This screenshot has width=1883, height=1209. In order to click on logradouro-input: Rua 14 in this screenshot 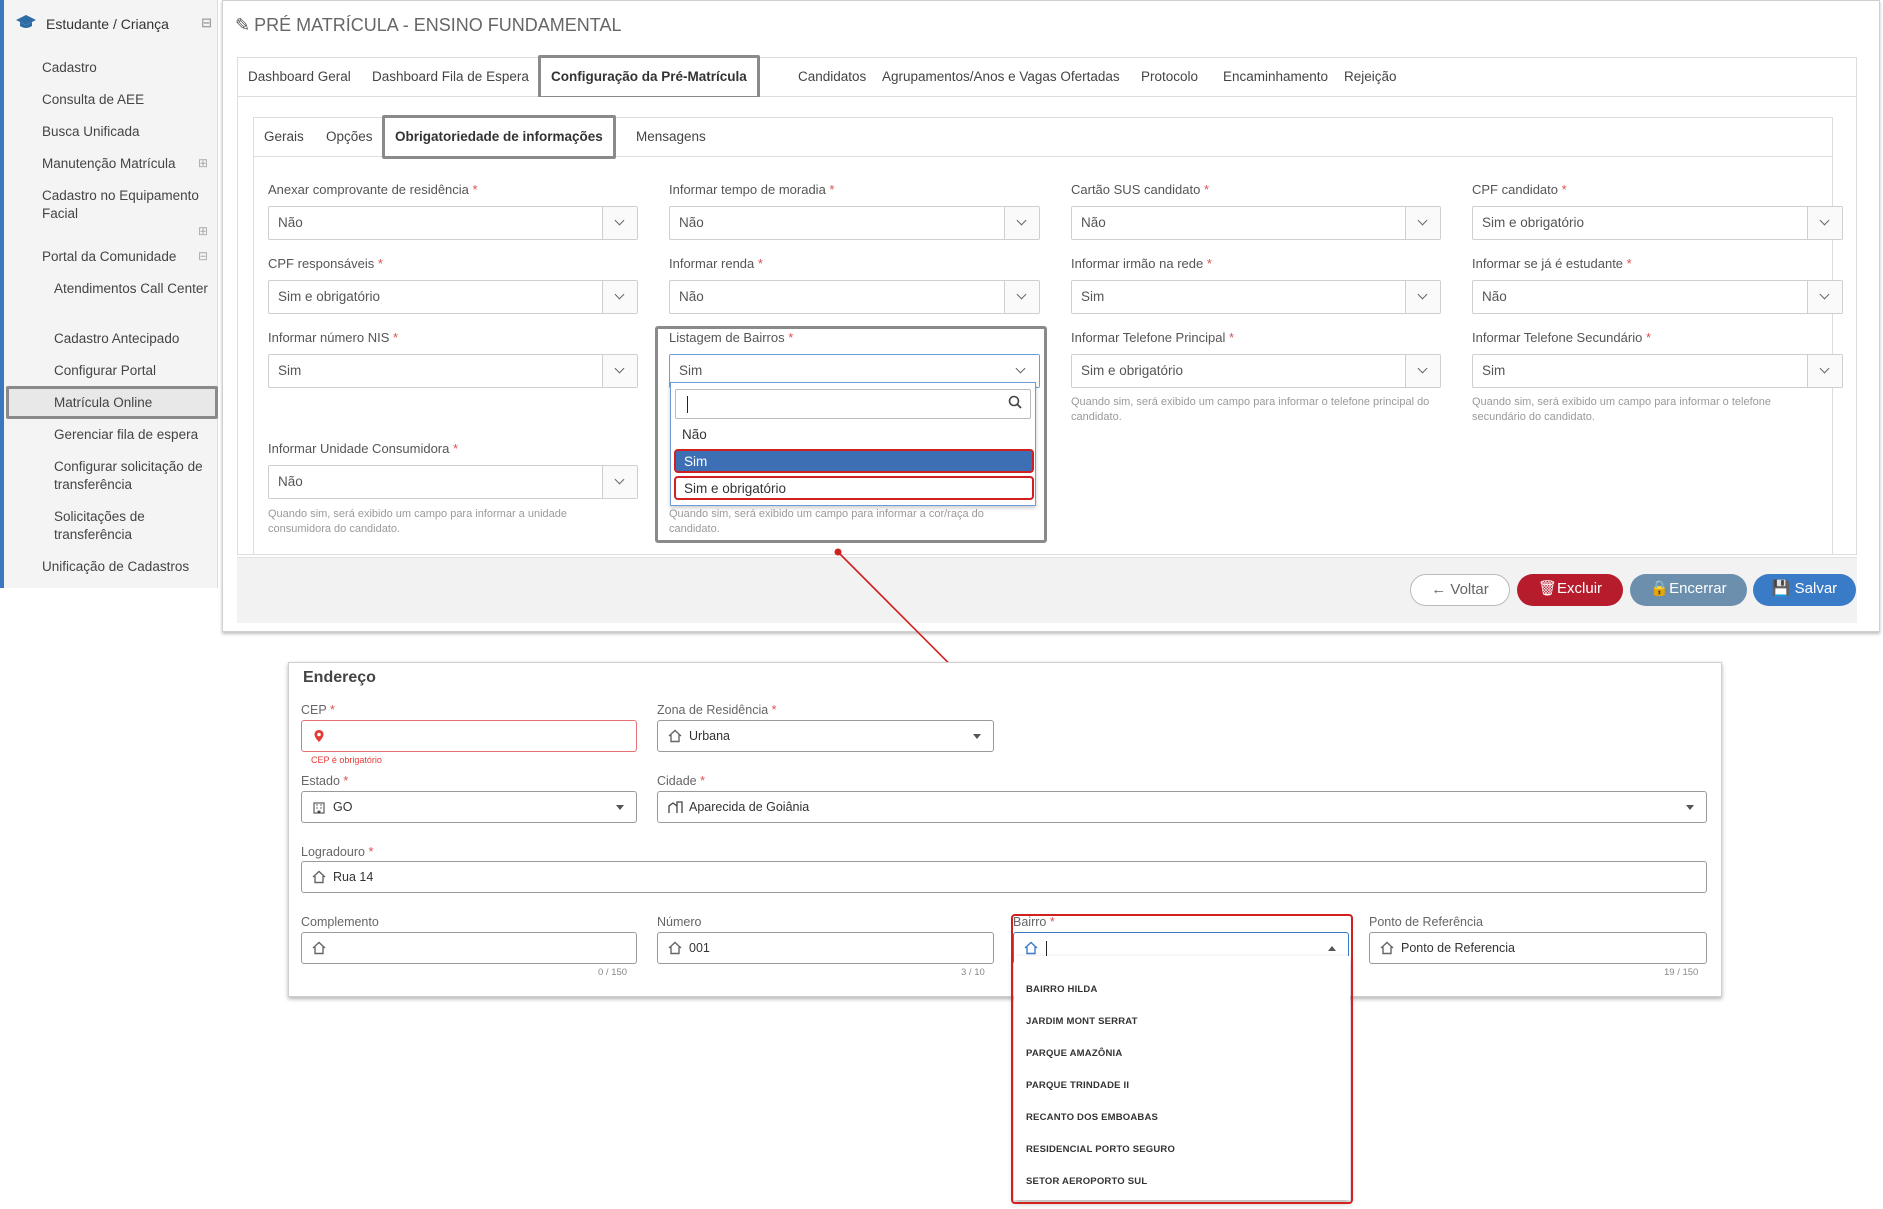, I will do `click(1004, 877)`.